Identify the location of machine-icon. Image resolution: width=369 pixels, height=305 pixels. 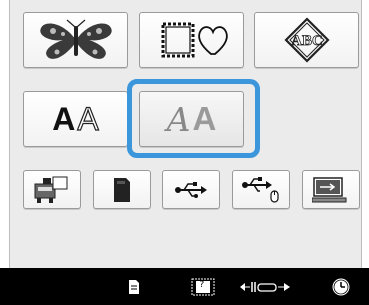
(51, 189).